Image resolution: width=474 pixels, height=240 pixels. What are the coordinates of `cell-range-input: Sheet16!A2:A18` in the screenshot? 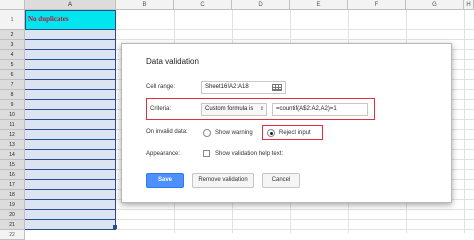 It's located at (243, 87).